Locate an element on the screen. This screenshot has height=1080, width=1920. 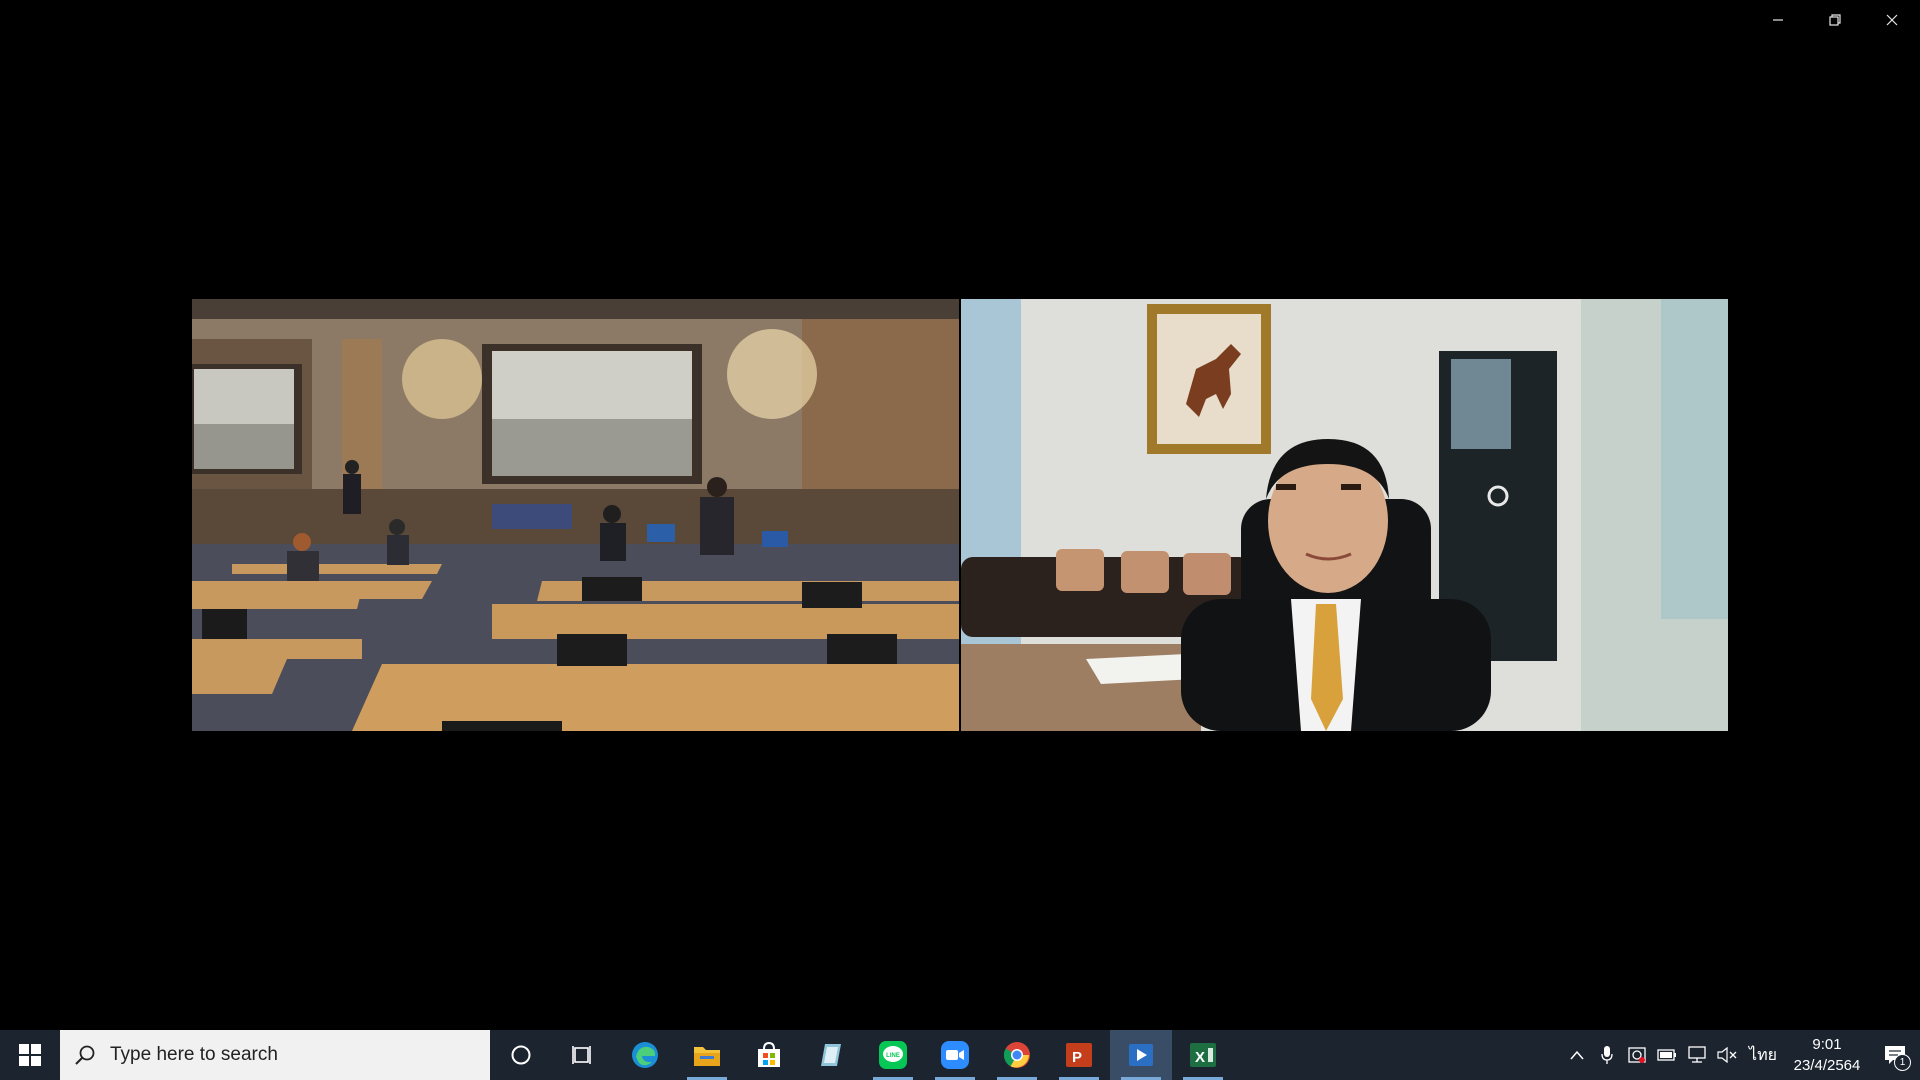
zoom-button is located at coordinates (955, 1055).